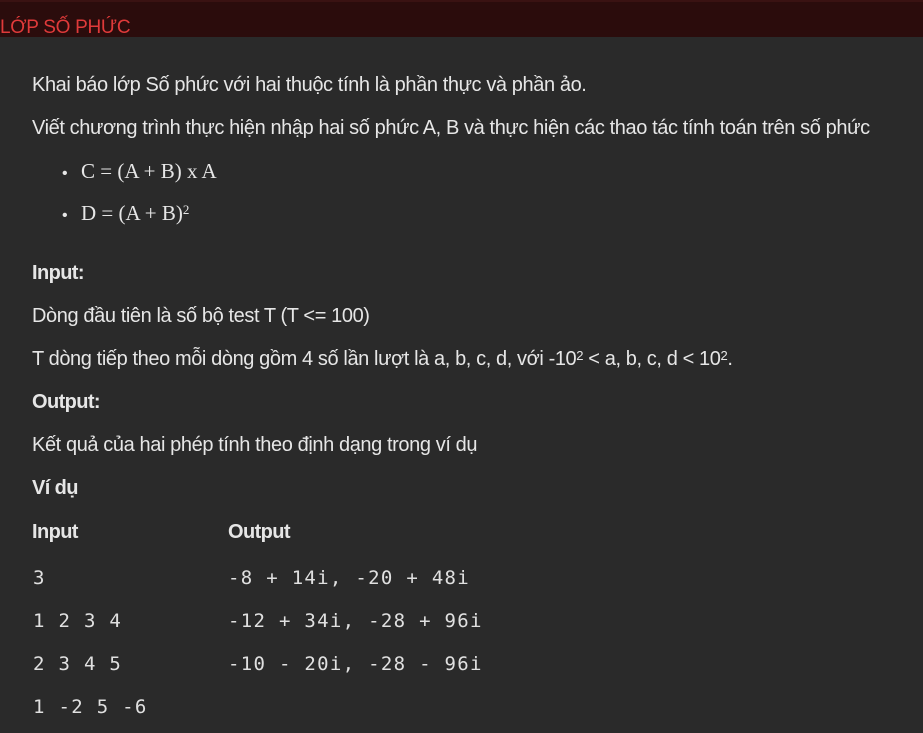 This screenshot has width=923, height=733. I want to click on formula-d: D = (A + B), so click(132, 213).